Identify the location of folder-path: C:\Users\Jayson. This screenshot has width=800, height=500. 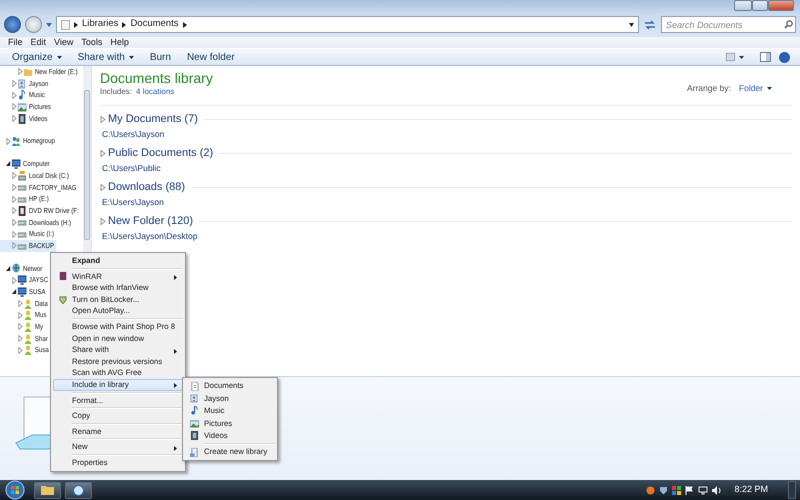
(133, 134).